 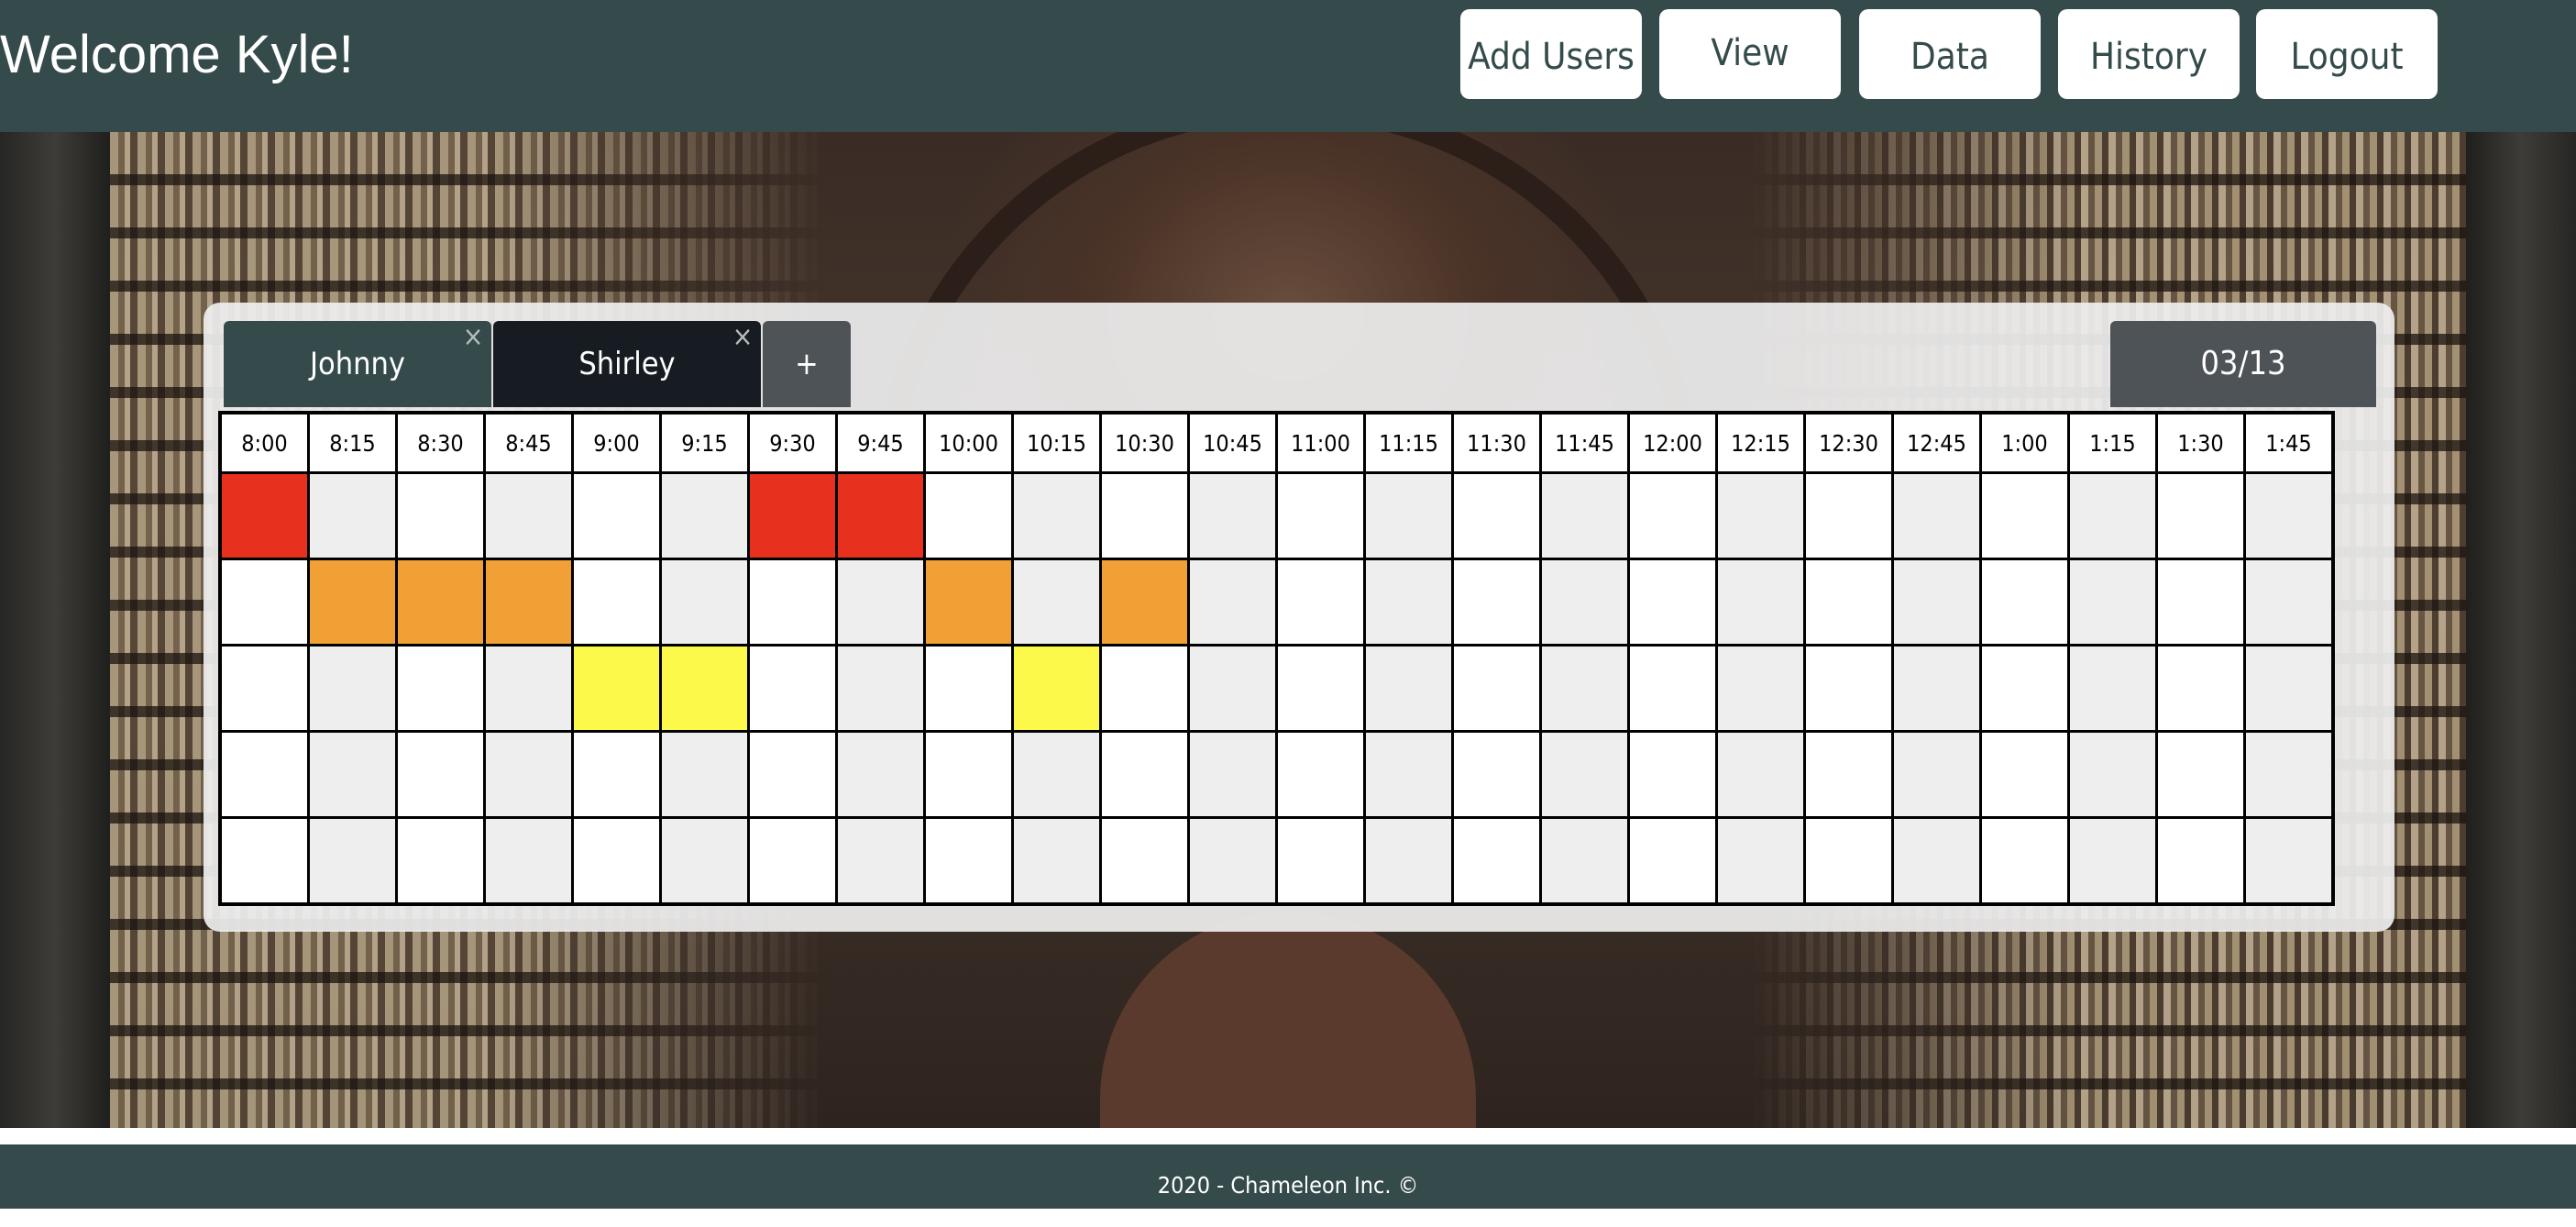 What do you see at coordinates (357, 364) in the screenshot?
I see `tab-johnny: Johnny ×` at bounding box center [357, 364].